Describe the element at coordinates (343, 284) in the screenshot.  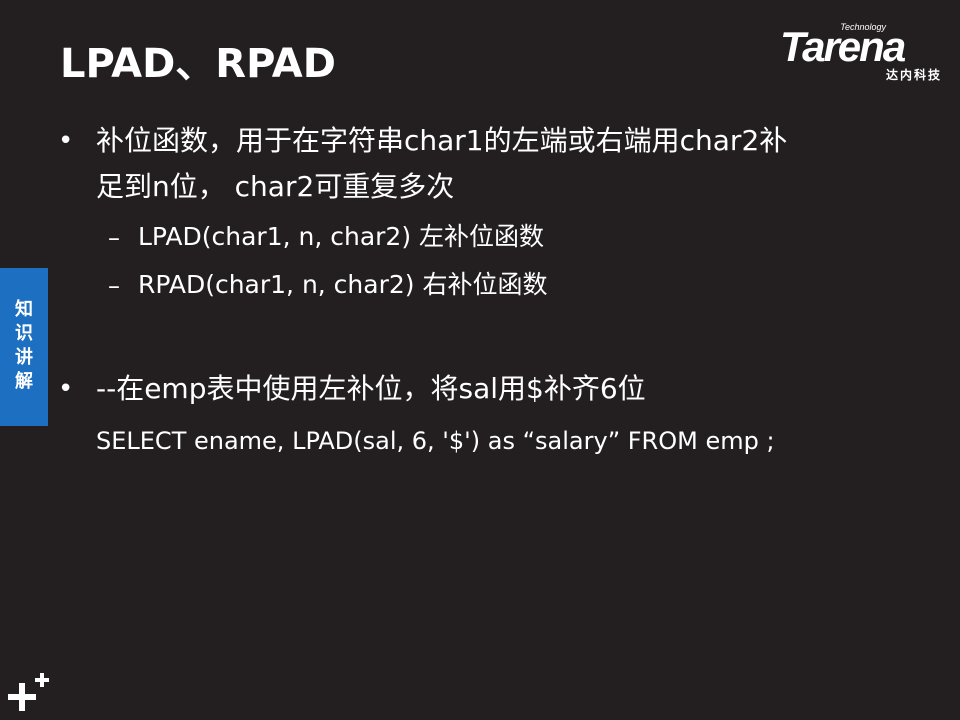
I see `sub-bullet-text: RPAD(char1, n, char2) 右补位函数` at that location.